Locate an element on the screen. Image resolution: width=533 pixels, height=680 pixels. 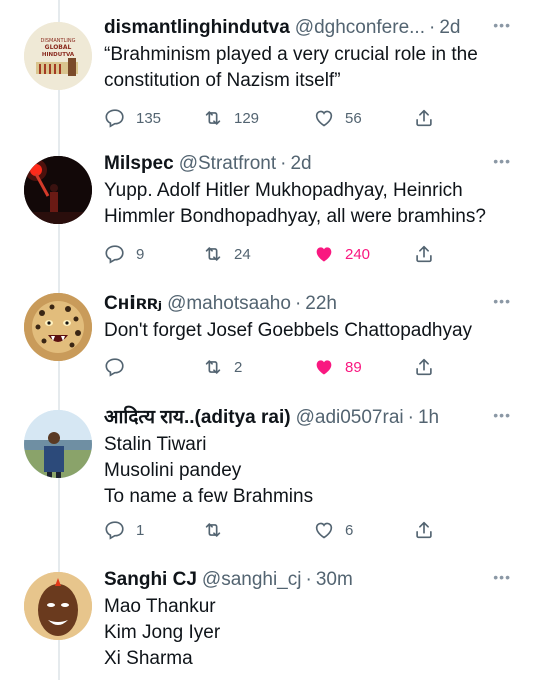
leopard-avatar-image is located at coordinates (58, 327).